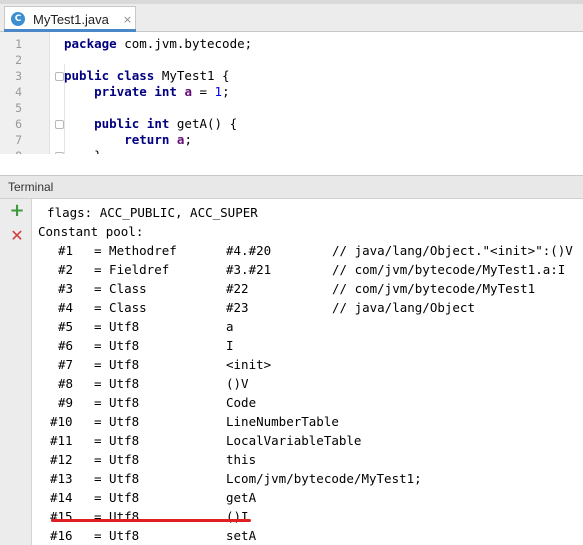  I want to click on code-text: public class MyTest1 {, so click(147, 75).